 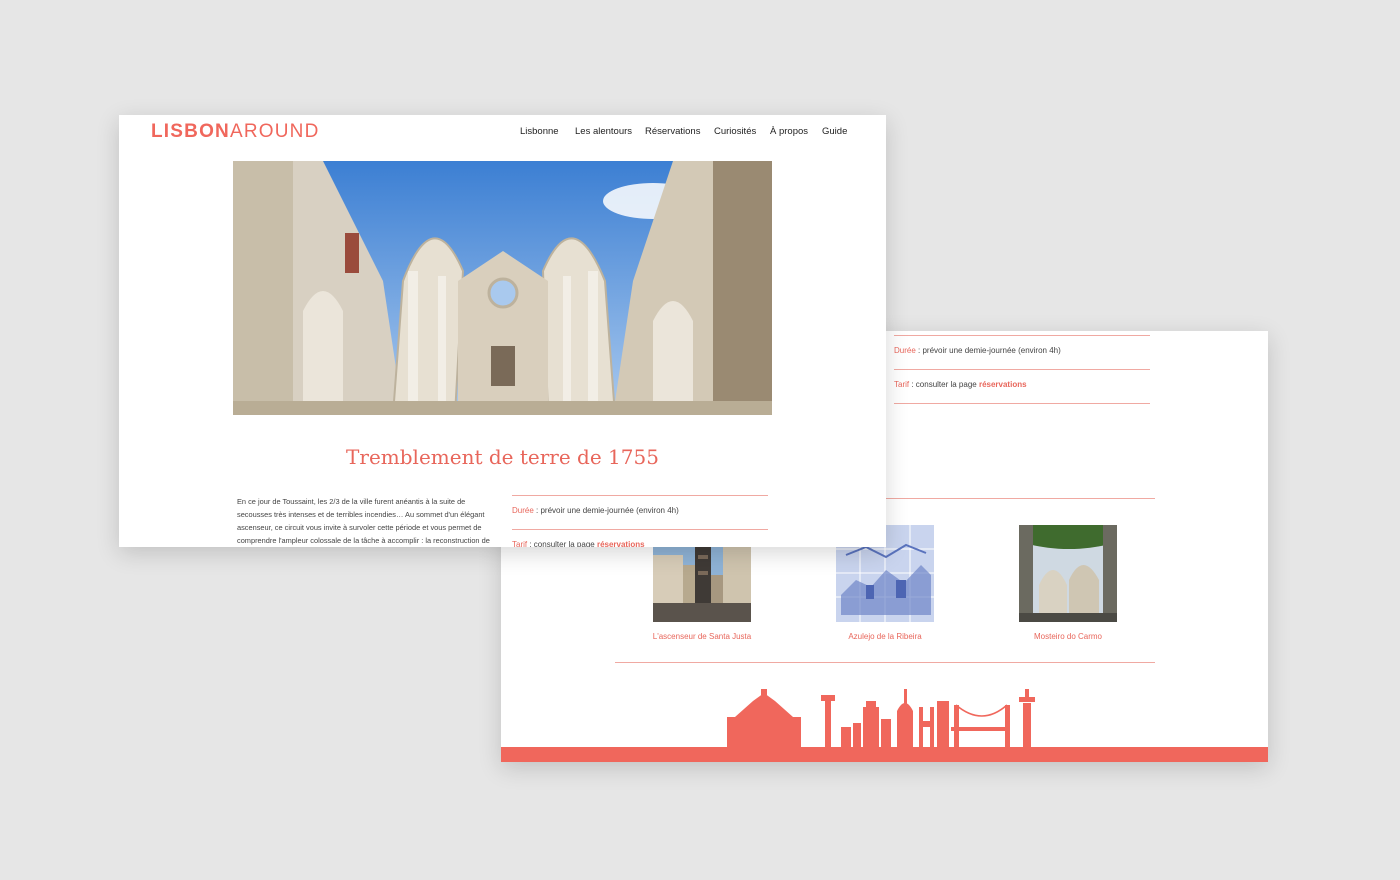 What do you see at coordinates (884, 754) in the screenshot?
I see `footer-bar` at bounding box center [884, 754].